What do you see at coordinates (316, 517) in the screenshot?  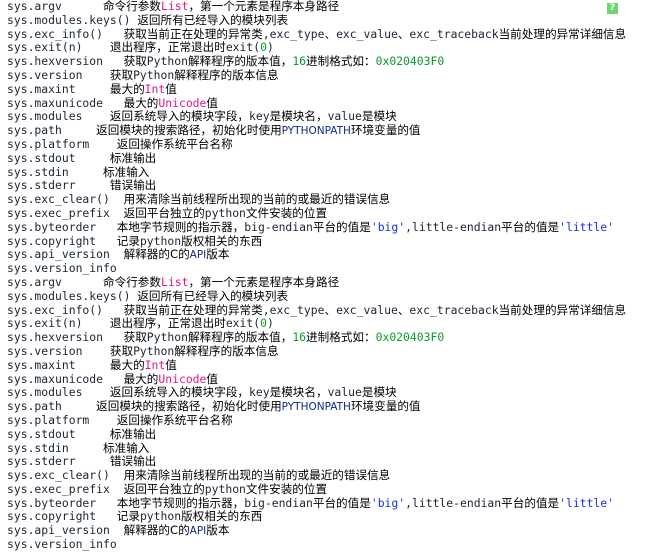 I see `code-line: sys.copyright 记录python版权相关的东西` at bounding box center [316, 517].